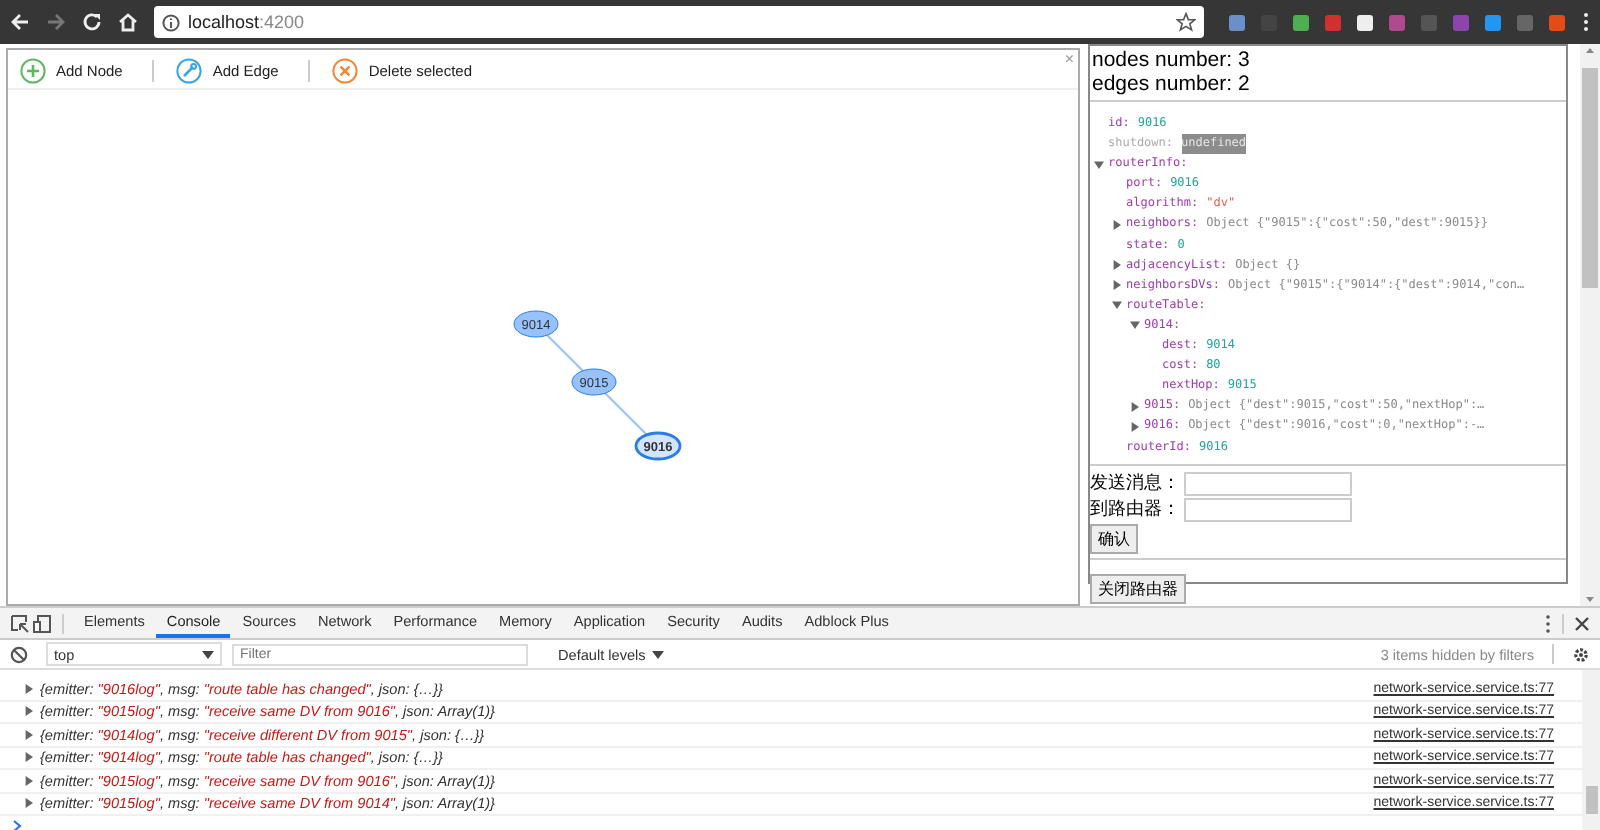  Describe the element at coordinates (1135, 509) in the screenshot. I see `field-label: 到路由器：` at that location.